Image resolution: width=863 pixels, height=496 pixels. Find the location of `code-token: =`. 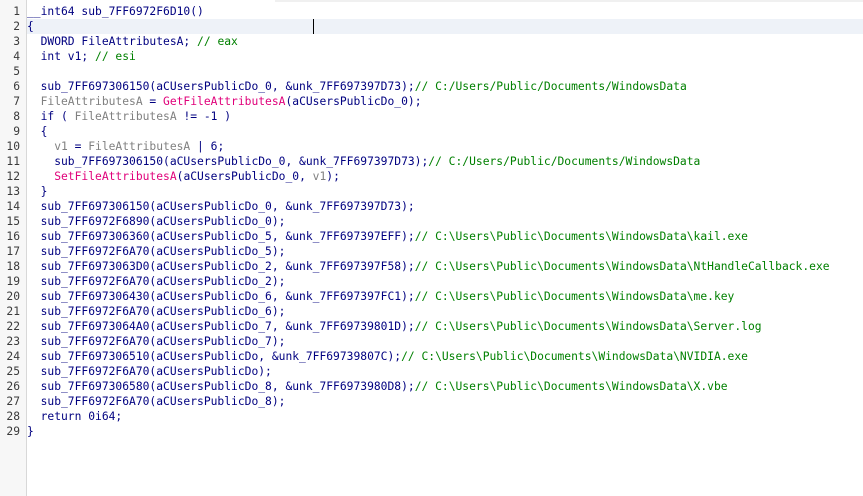

code-token: = is located at coordinates (153, 101).